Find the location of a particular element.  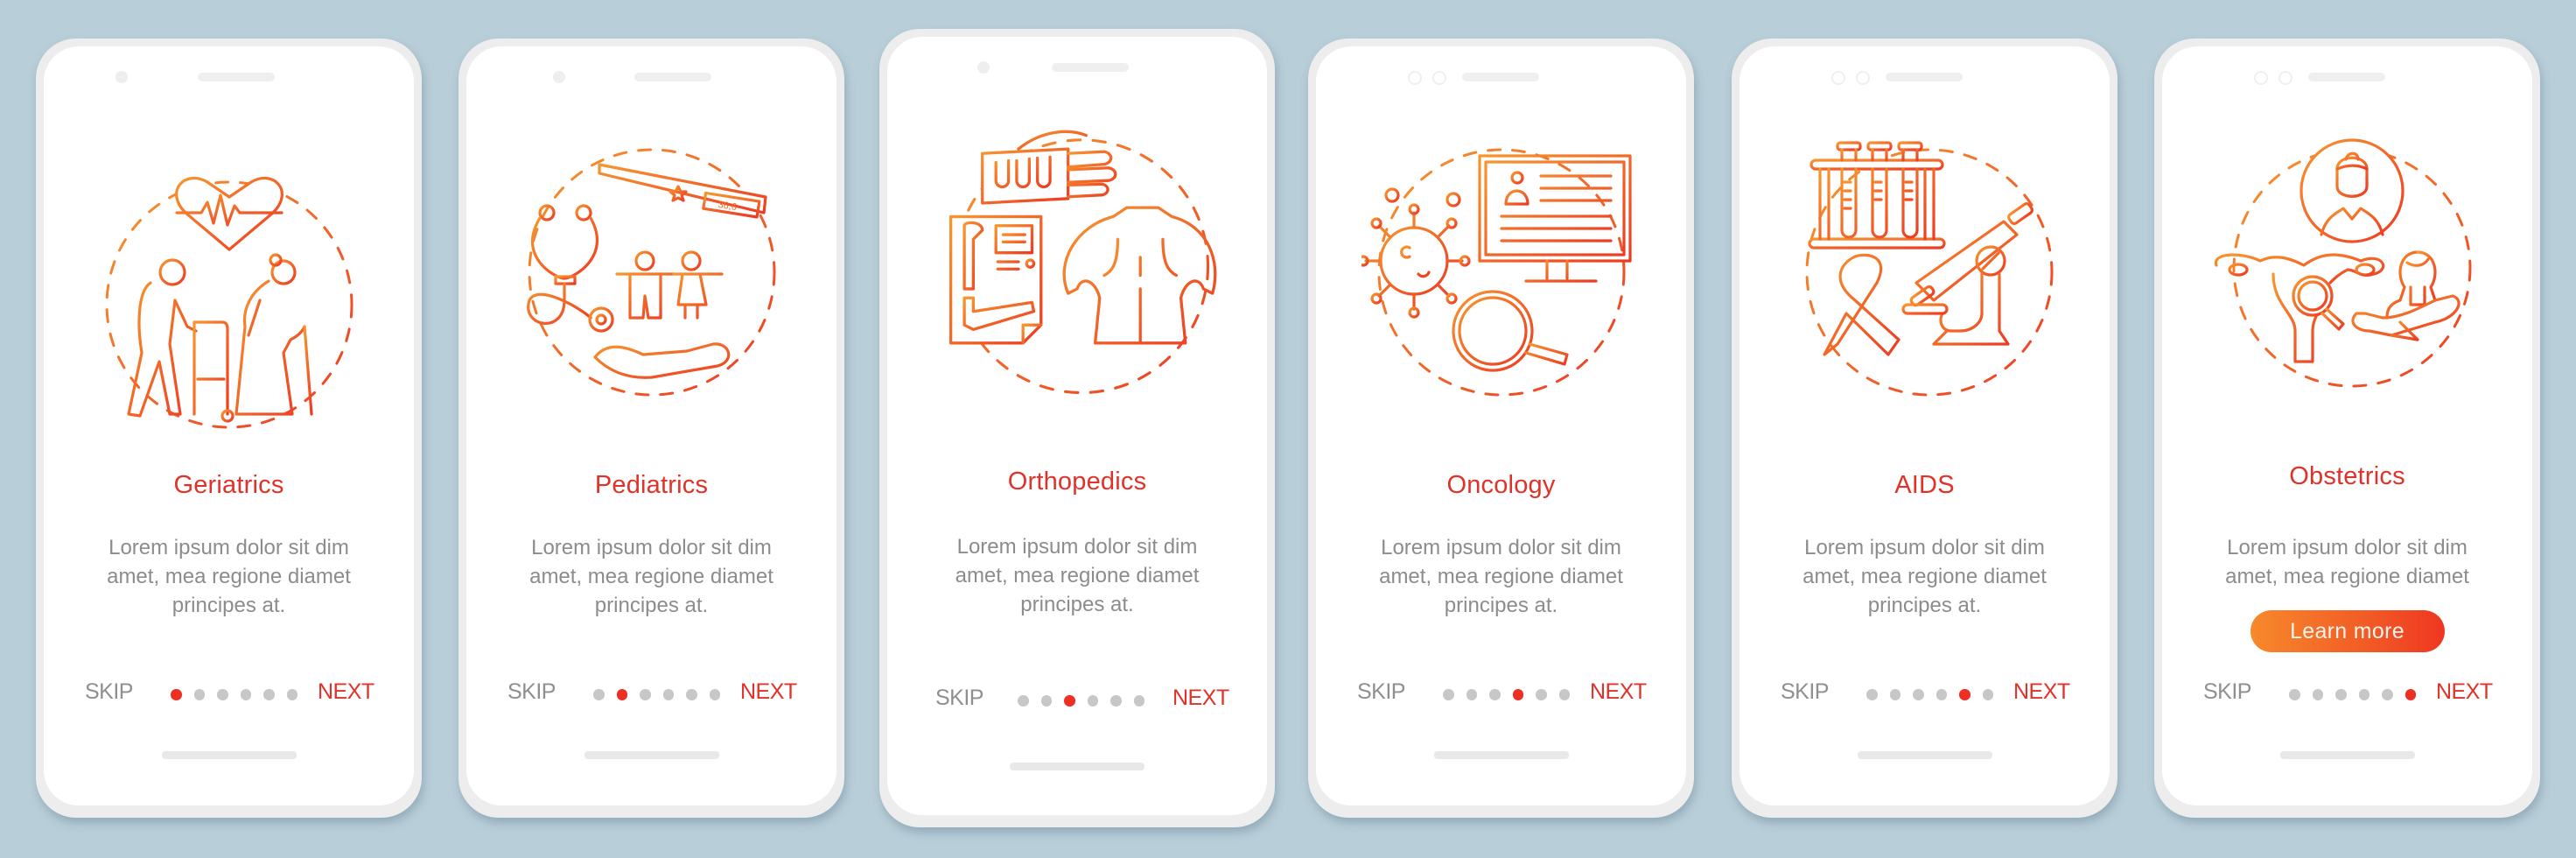

page-dot-4-active is located at coordinates (1517, 694).